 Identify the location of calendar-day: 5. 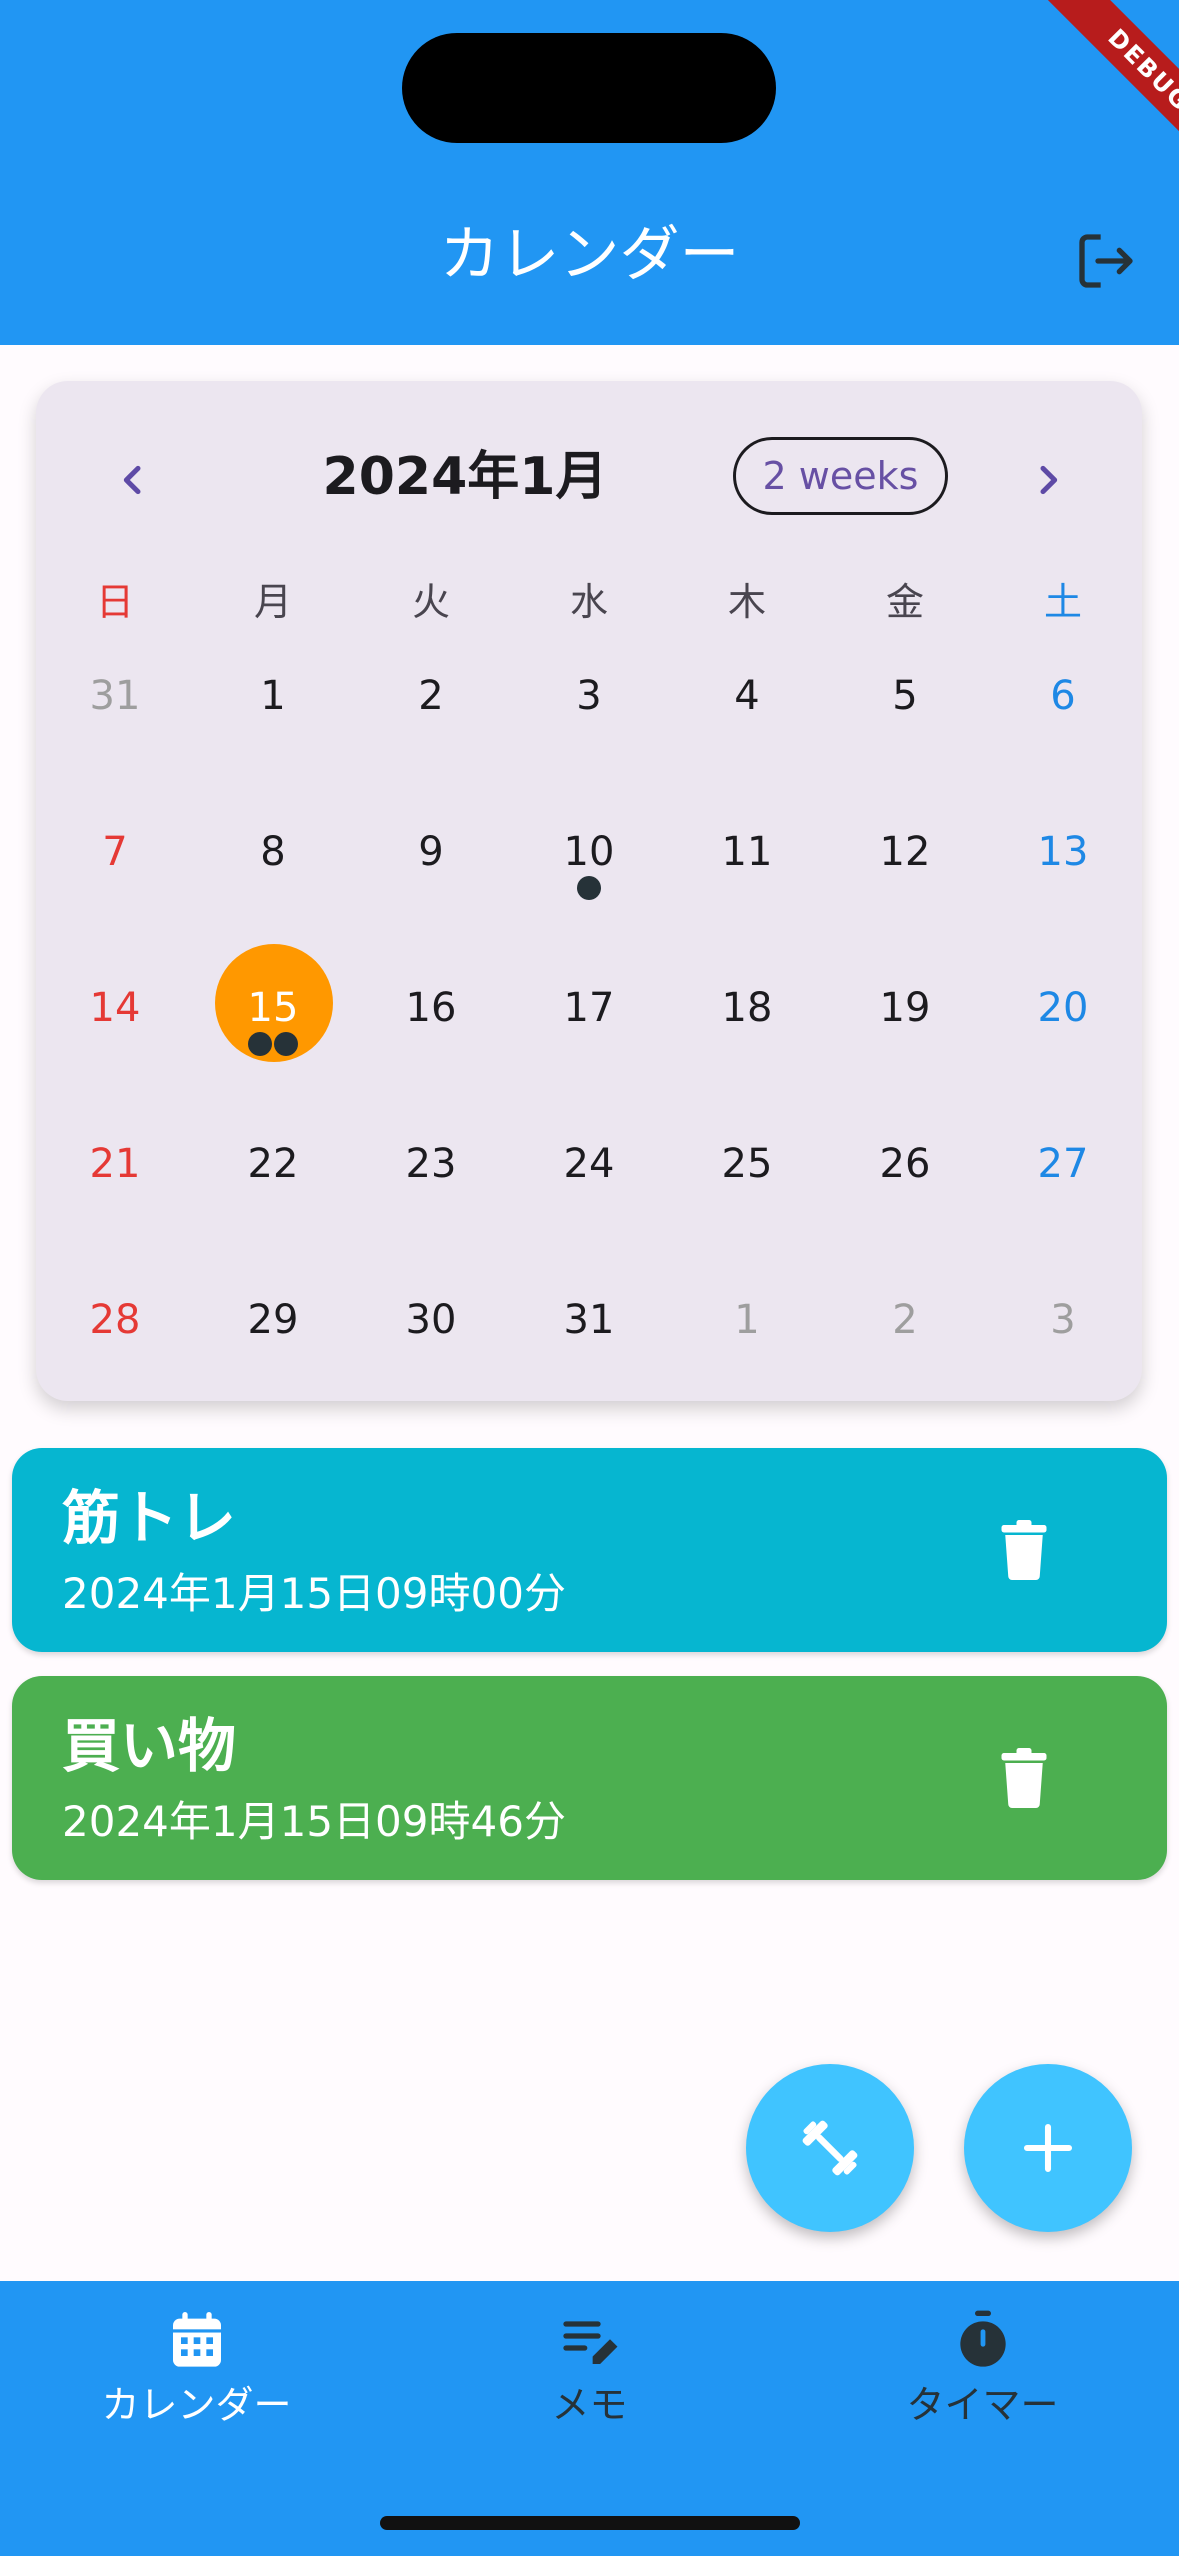
(905, 734).